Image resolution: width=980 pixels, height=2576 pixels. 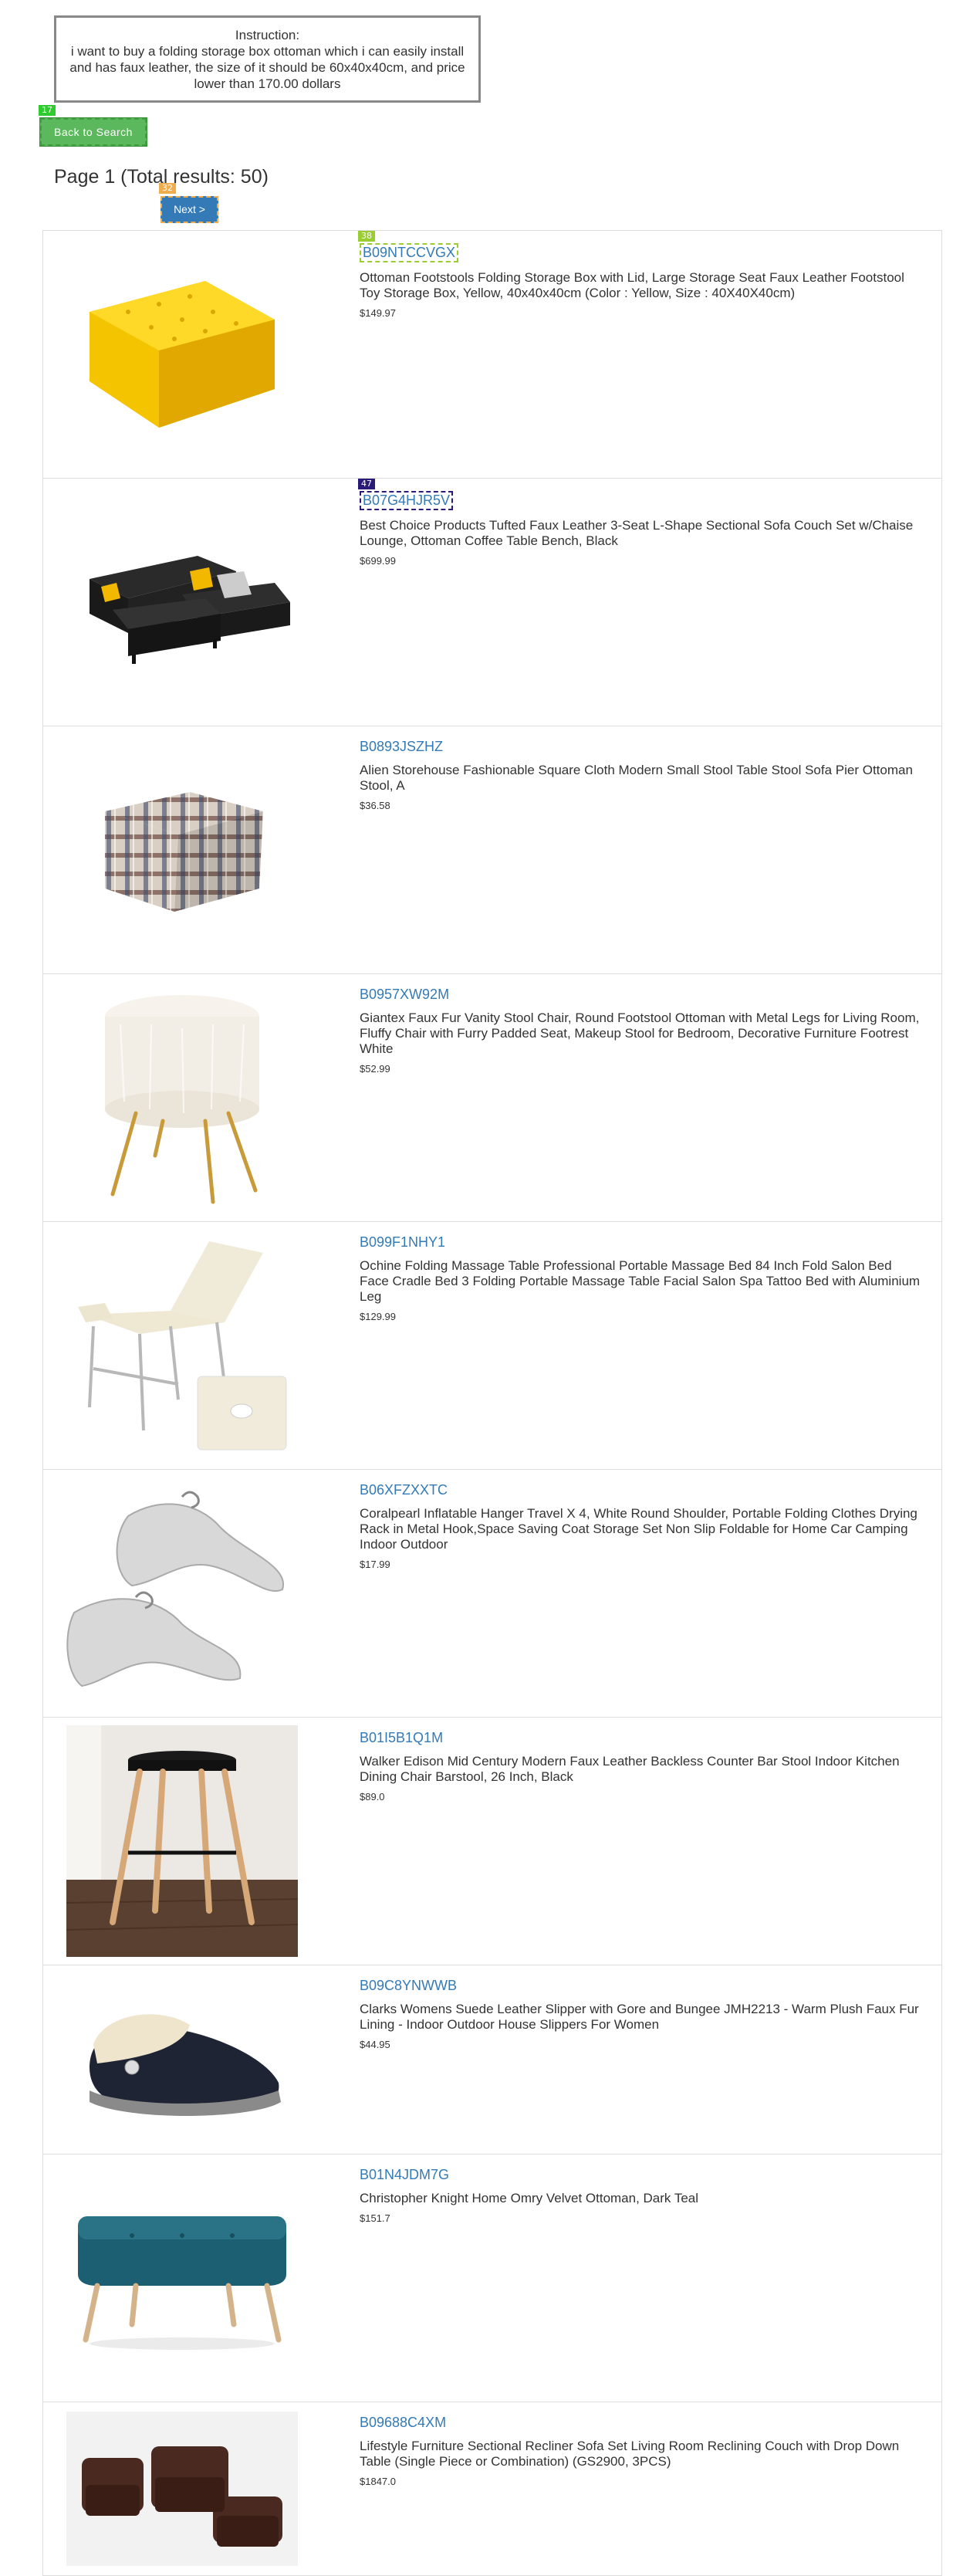 What do you see at coordinates (401, 1738) in the screenshot?
I see `product-asin-link: B01I5B1Q1M` at bounding box center [401, 1738].